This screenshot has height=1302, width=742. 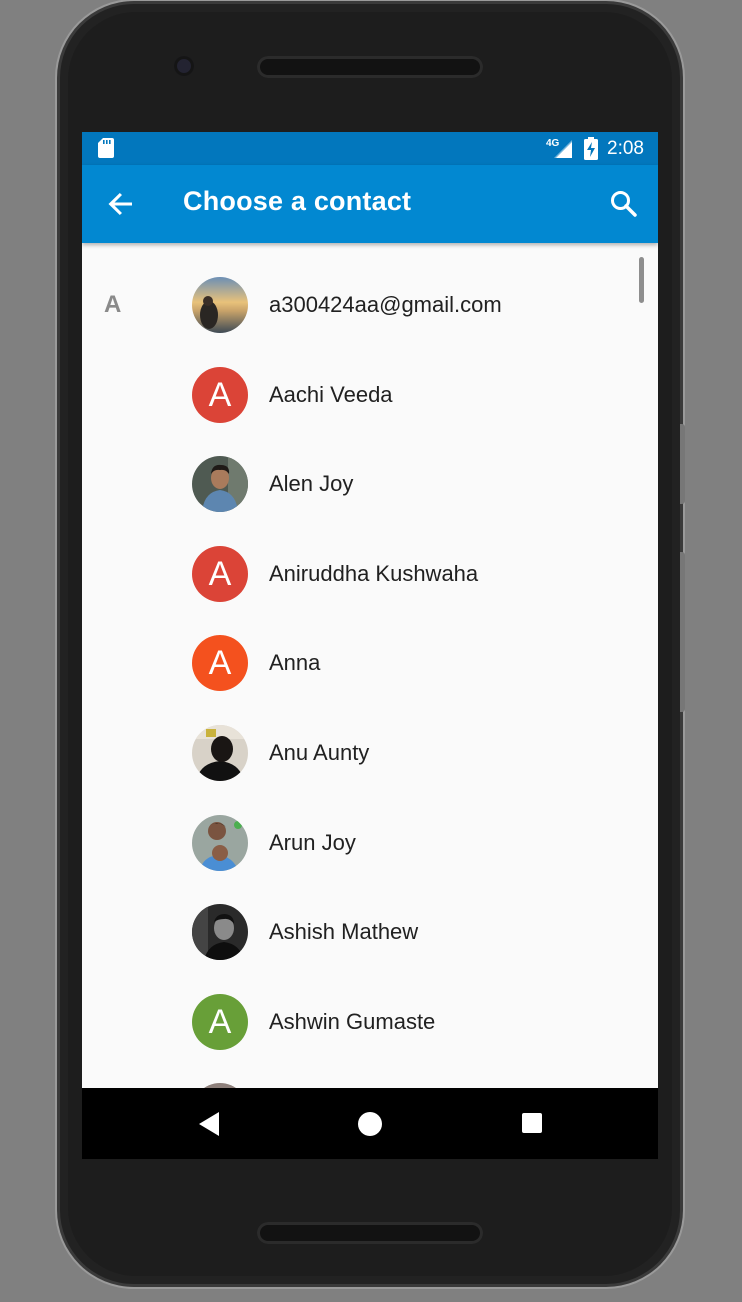 I want to click on contact-item: Ashish Mathew, so click(x=370, y=932).